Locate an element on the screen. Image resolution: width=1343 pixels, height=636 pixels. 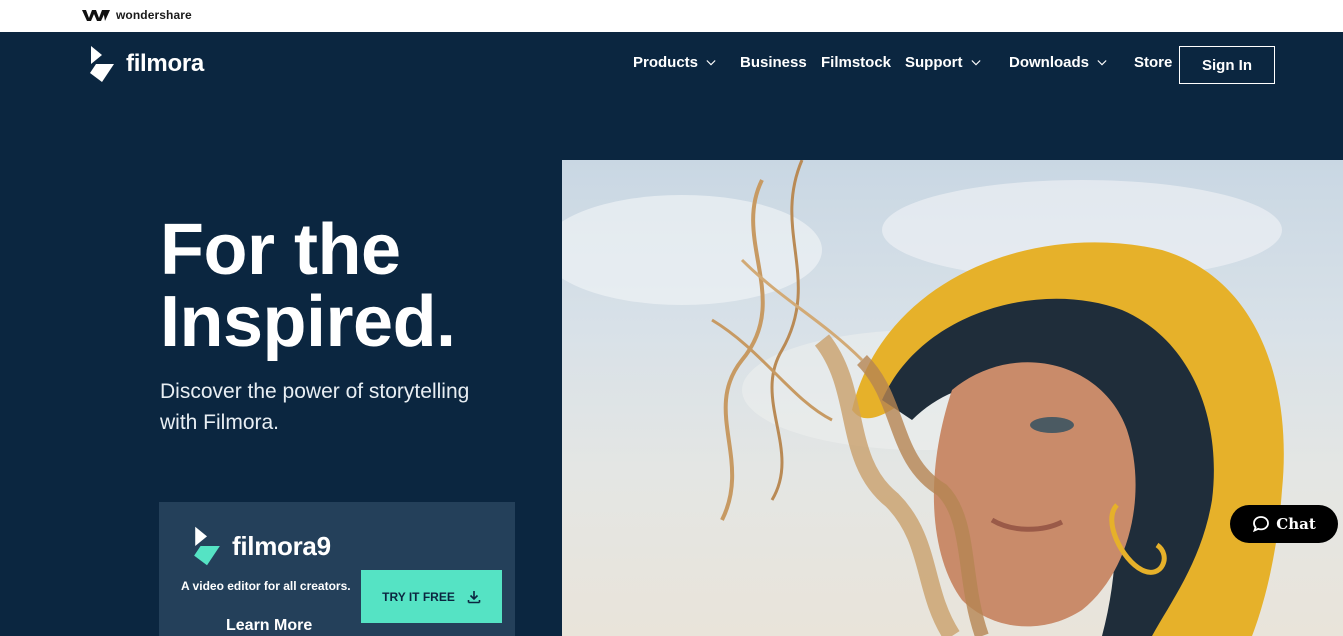
nav-filmstock-label: Filmstock is located at coordinates (856, 62).